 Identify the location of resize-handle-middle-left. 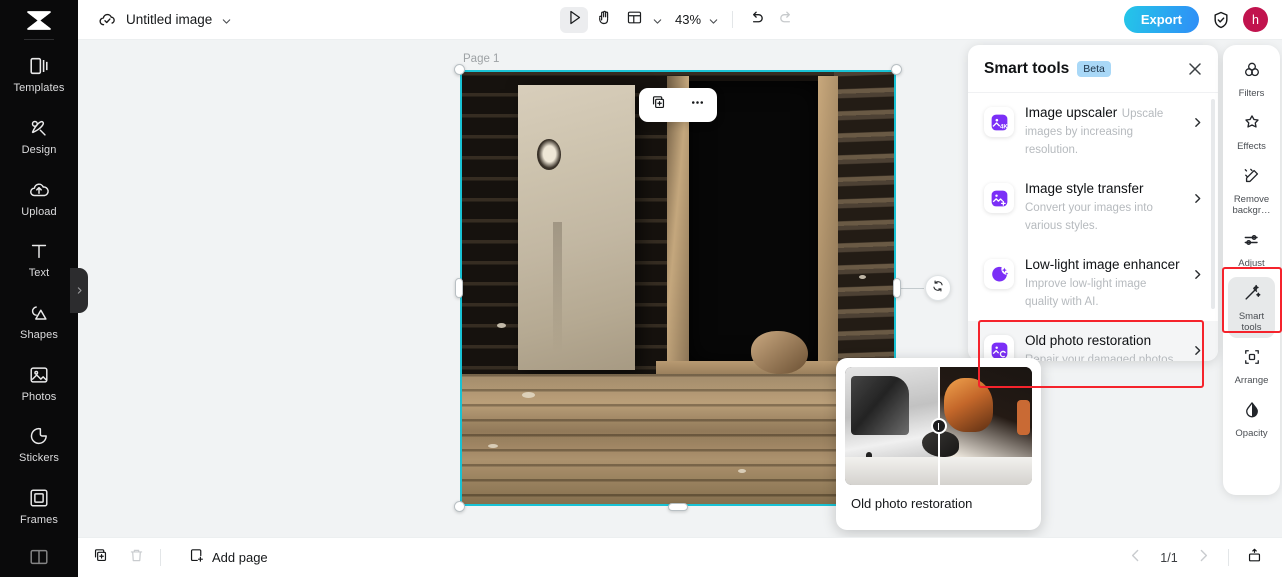
(459, 288).